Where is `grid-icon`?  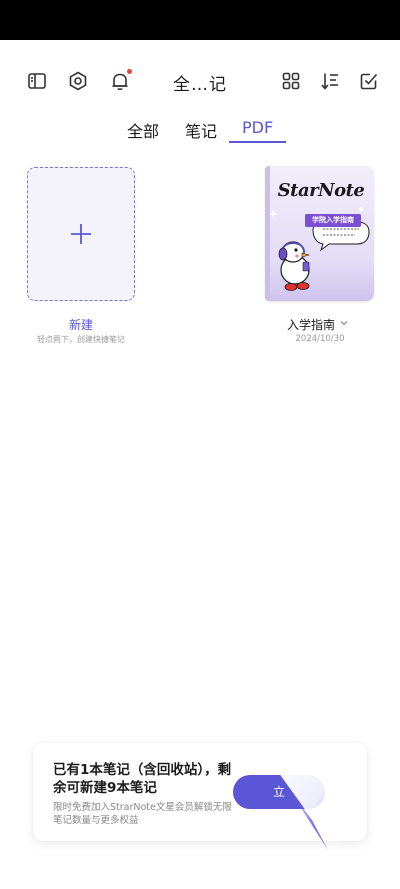
grid-icon is located at coordinates (291, 81).